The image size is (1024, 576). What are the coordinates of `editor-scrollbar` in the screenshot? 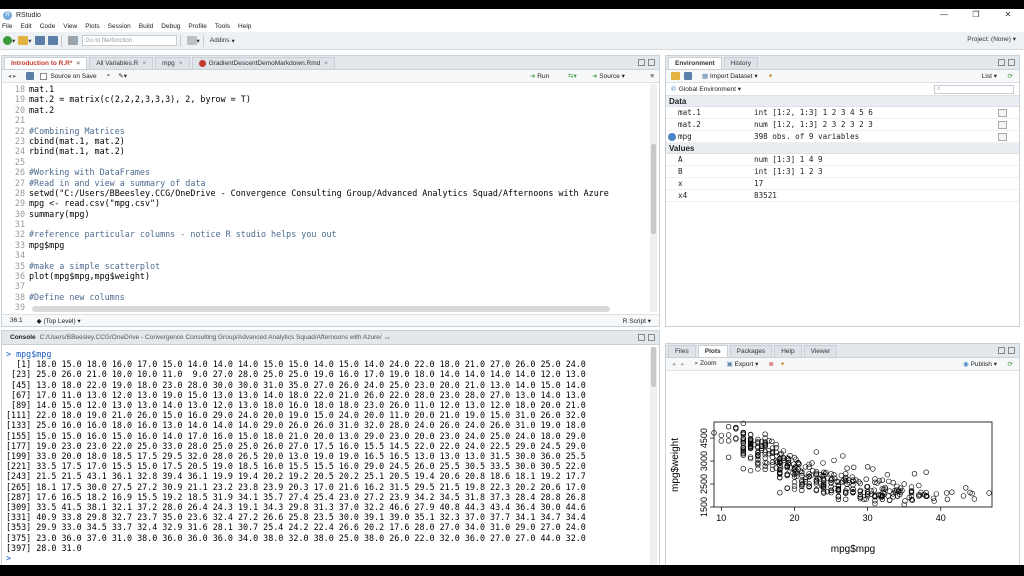 It's located at (653, 198).